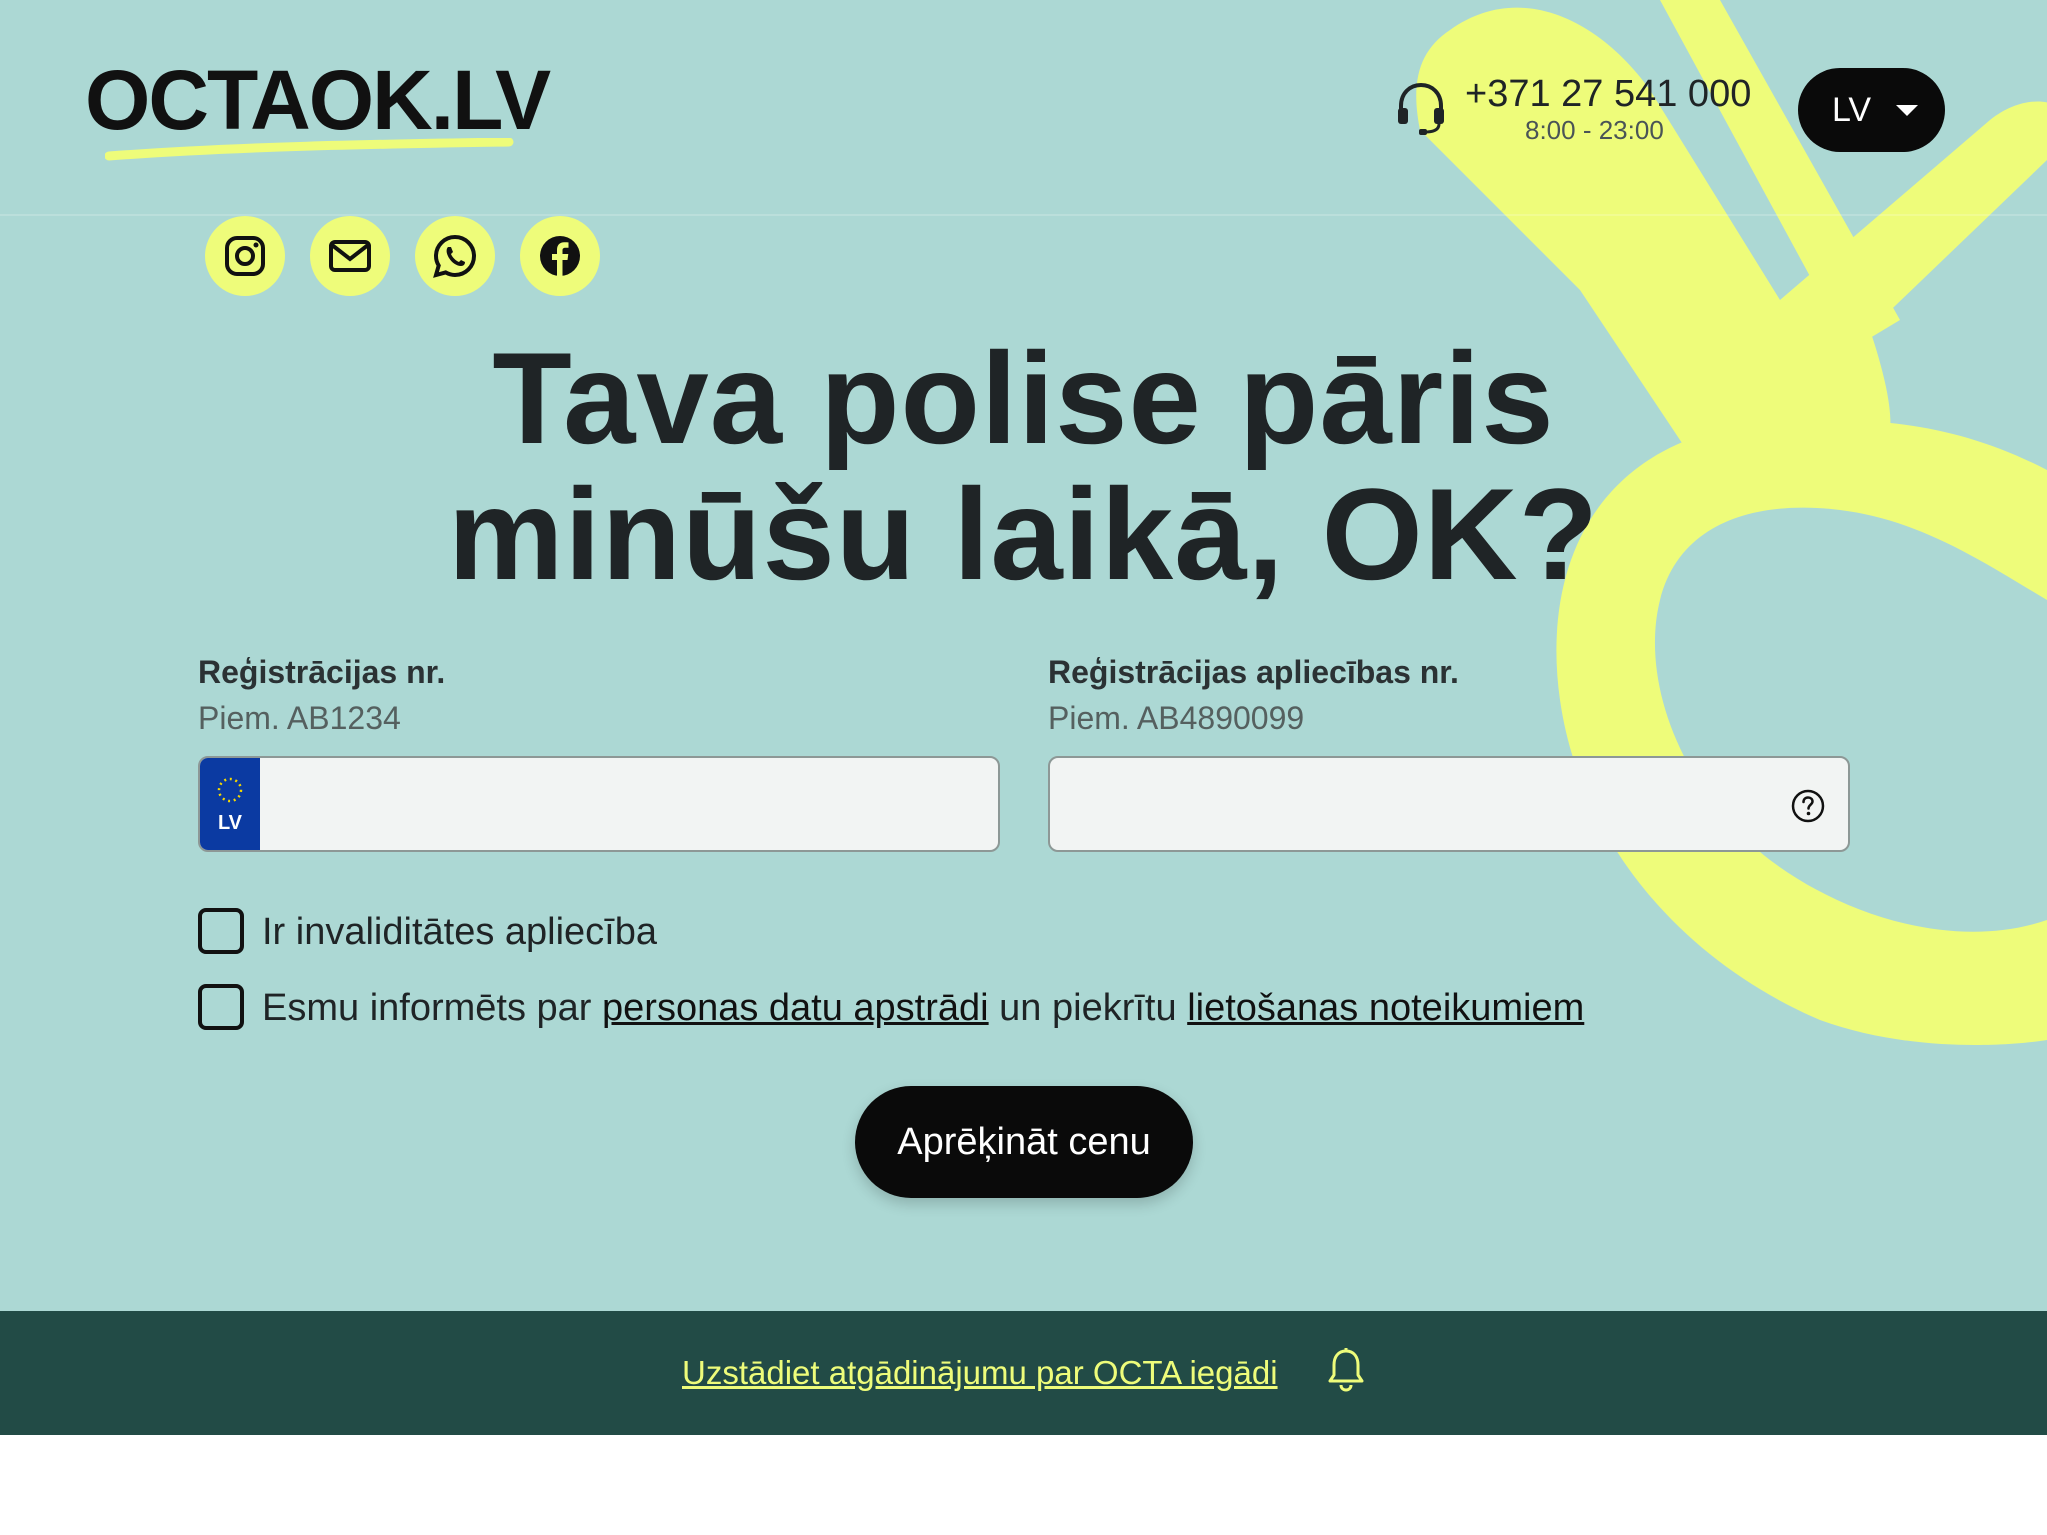  I want to click on language-label: LV, so click(1852, 110).